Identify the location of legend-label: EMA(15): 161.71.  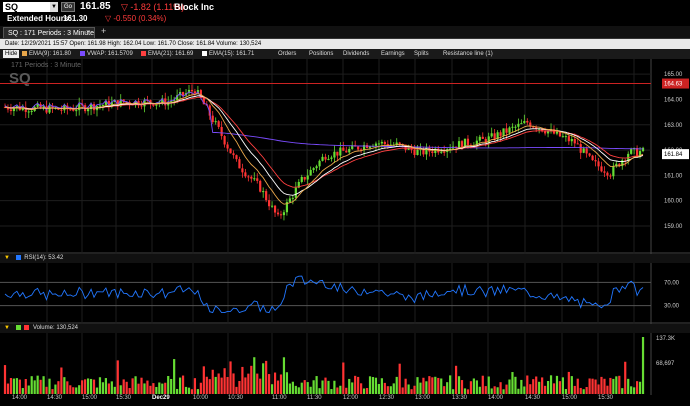
(232, 54).